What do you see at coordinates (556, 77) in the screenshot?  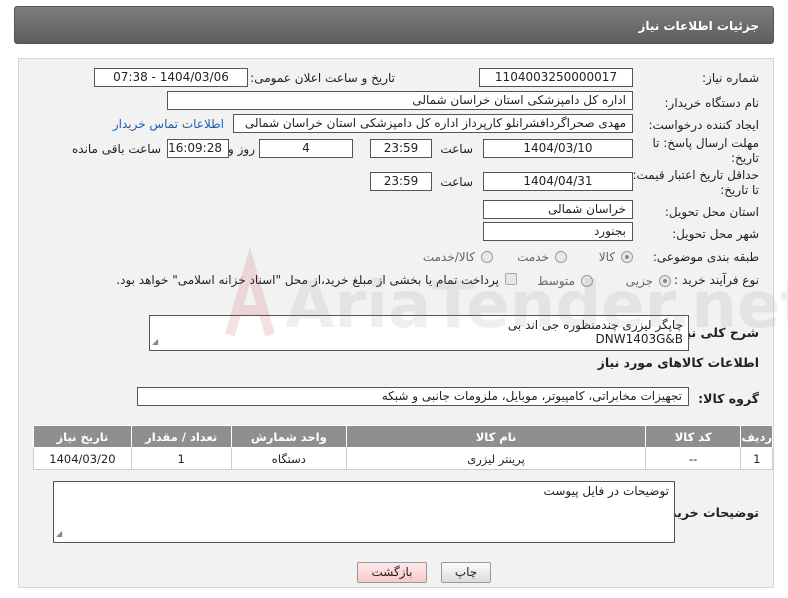 I see `need-number-field: 1104003250000017` at bounding box center [556, 77].